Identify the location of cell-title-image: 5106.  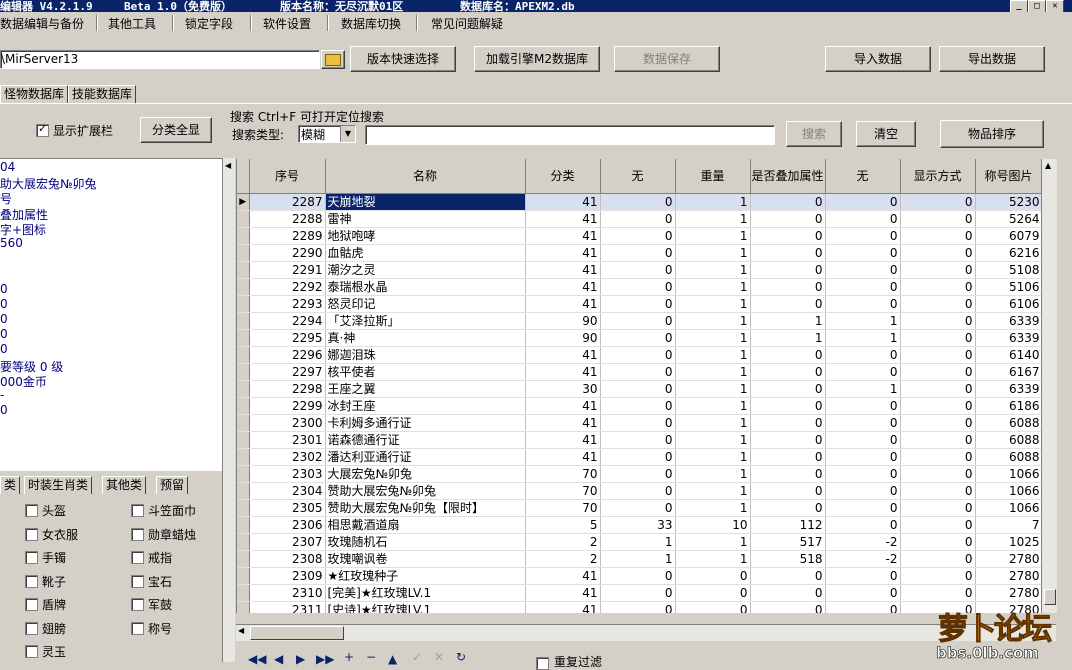
(1008, 287).